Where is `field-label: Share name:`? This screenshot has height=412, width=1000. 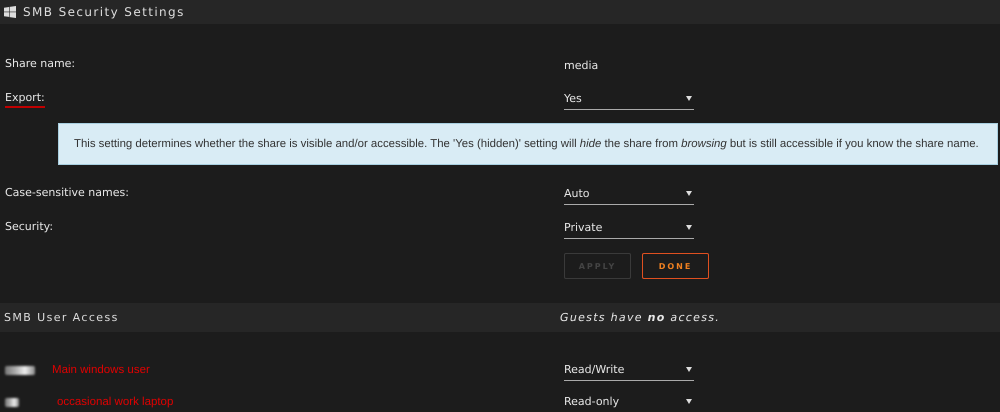
field-label: Share name: is located at coordinates (40, 64).